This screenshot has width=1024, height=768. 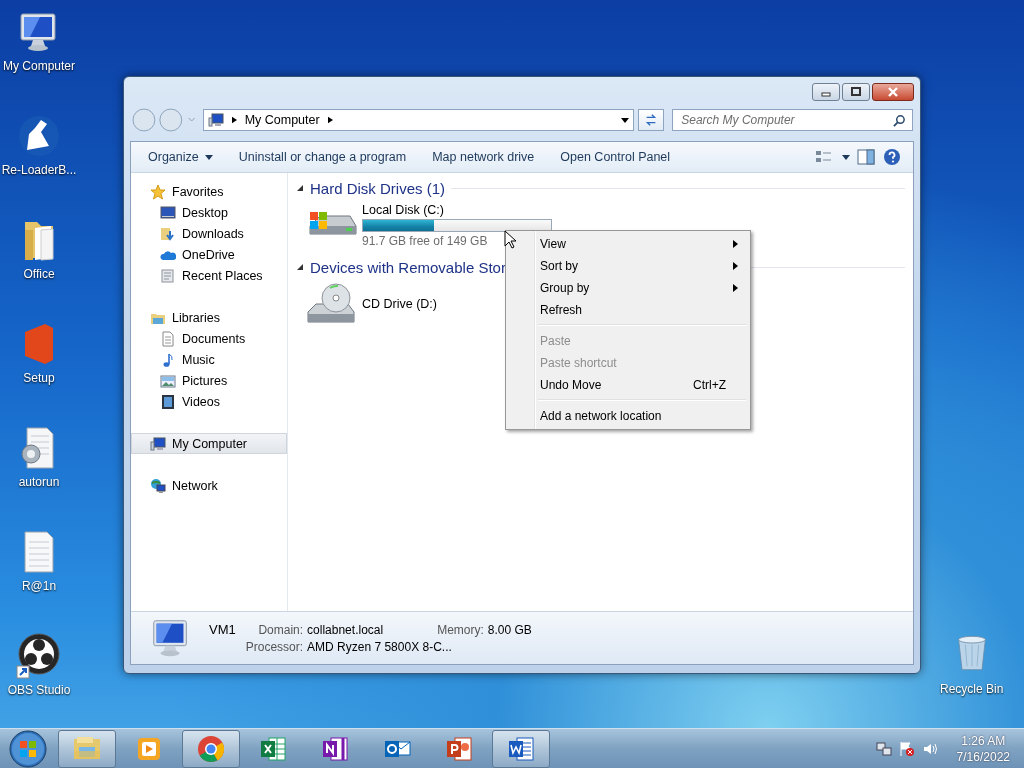 I want to click on document-icon, so click(x=168, y=338).